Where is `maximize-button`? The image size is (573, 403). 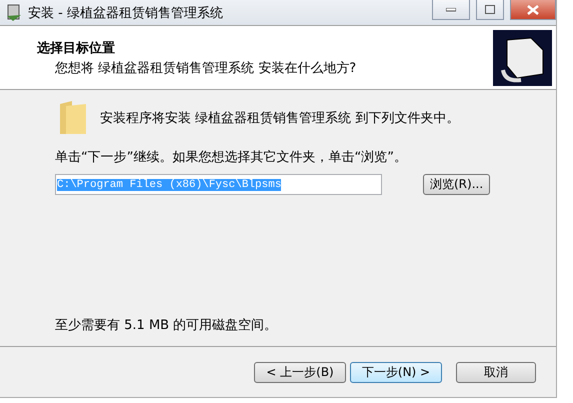 maximize-button is located at coordinates (490, 10).